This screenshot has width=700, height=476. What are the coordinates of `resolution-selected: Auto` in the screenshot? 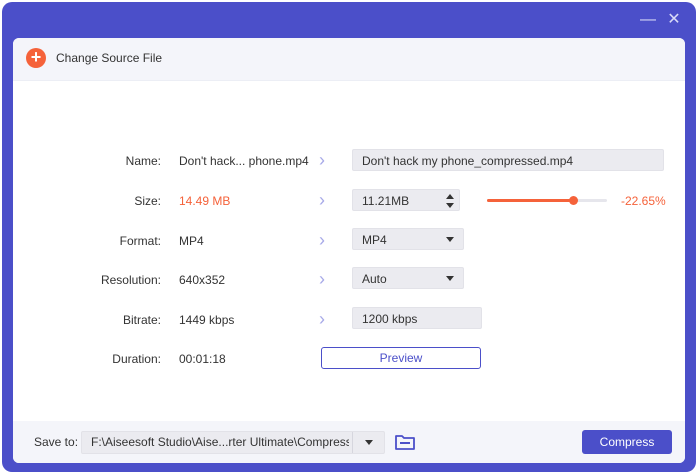 It's located at (374, 279).